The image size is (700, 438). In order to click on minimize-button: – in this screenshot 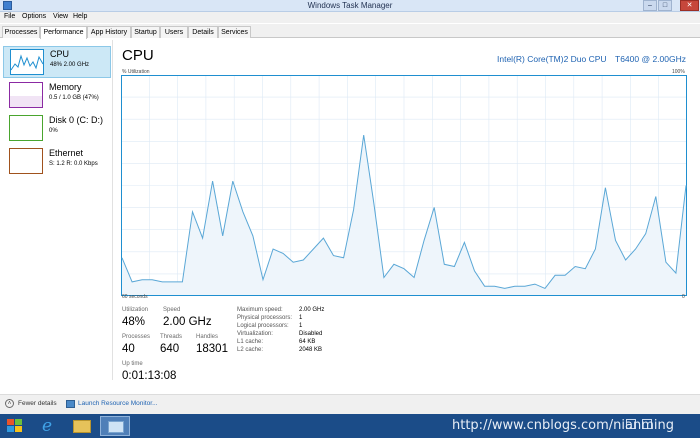, I will do `click(650, 5)`.